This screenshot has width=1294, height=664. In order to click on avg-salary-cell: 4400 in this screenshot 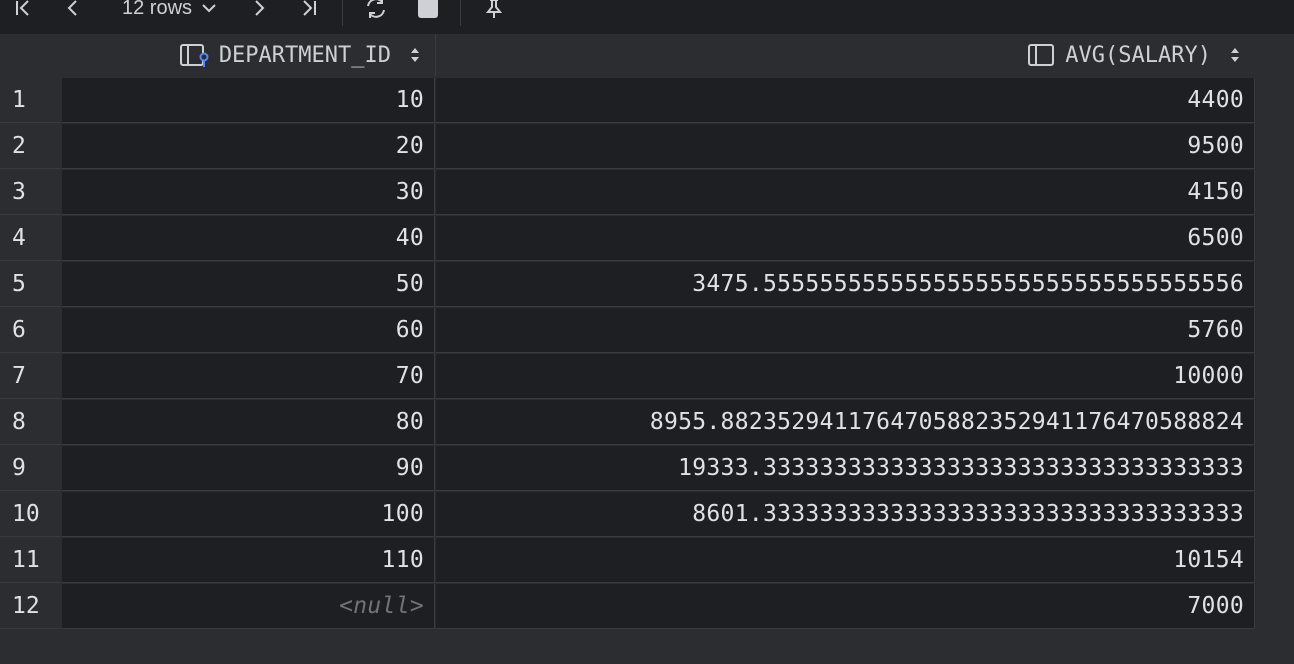, I will do `click(845, 100)`.